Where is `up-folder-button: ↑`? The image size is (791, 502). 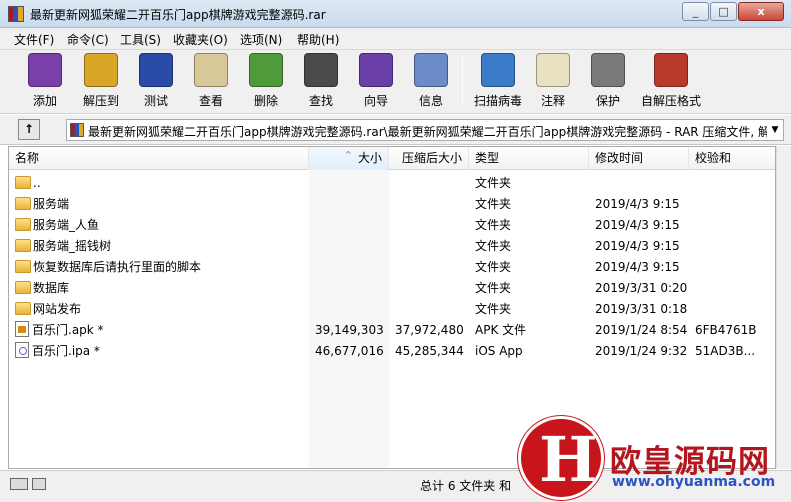
up-folder-button: ↑ is located at coordinates (29, 129).